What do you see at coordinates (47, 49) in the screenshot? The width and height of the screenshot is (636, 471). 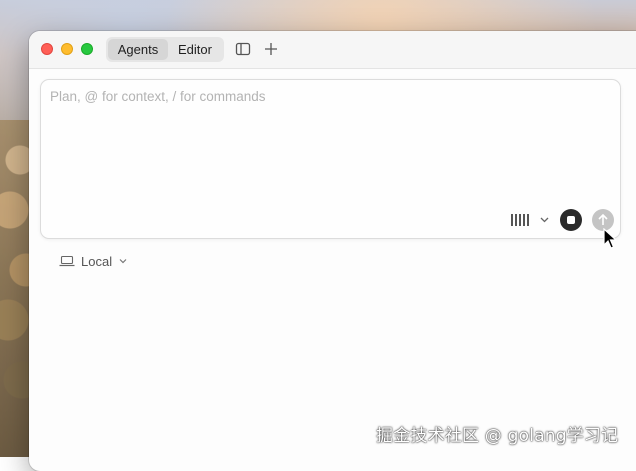 I see `close-window-button` at bounding box center [47, 49].